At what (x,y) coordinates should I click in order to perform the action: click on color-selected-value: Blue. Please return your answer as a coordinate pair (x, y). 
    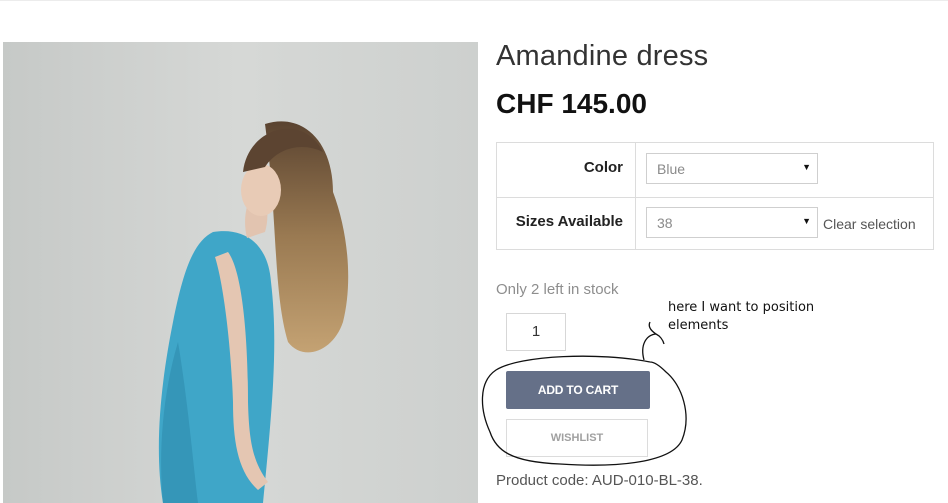
    Looking at the image, I should click on (671, 169).